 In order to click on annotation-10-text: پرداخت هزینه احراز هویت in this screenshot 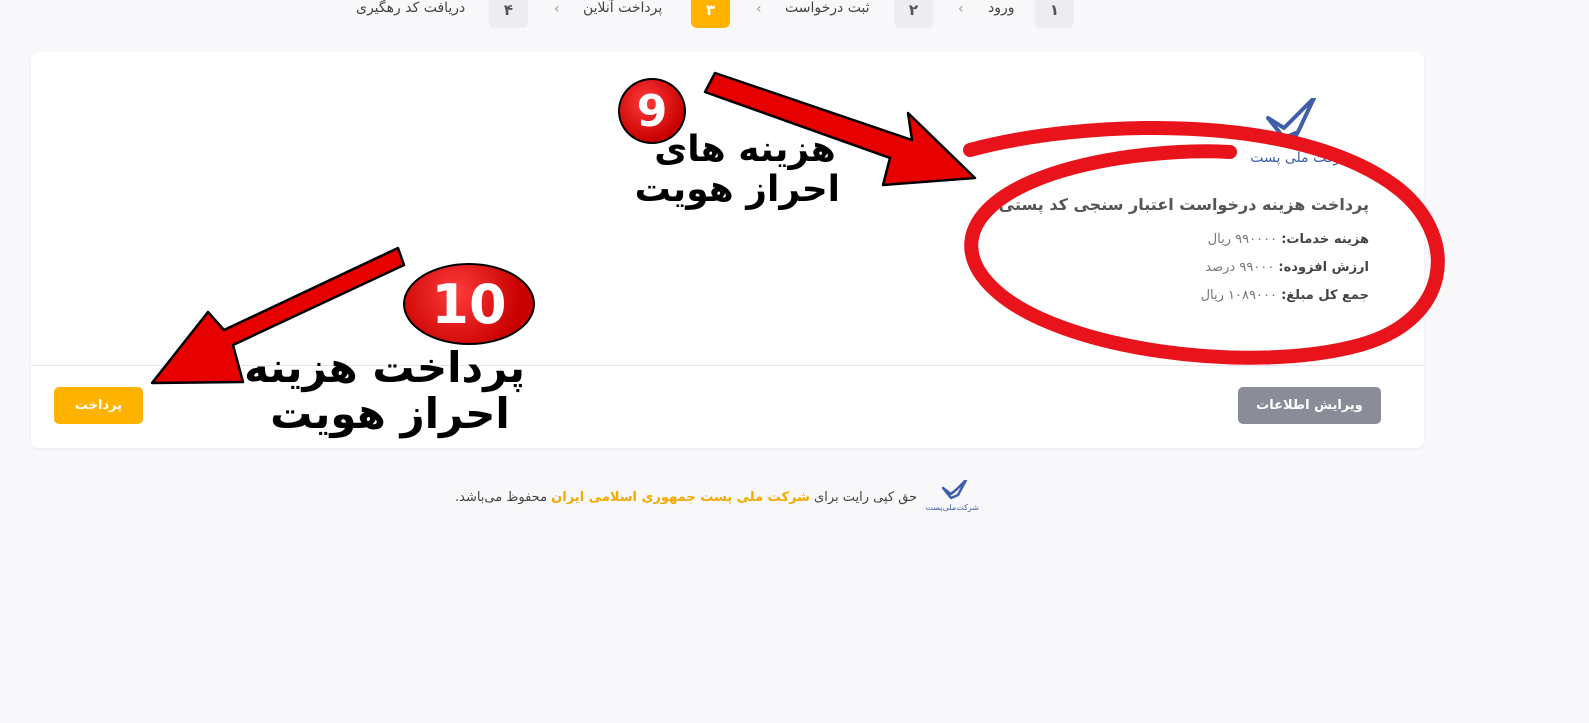, I will do `click(384, 391)`.